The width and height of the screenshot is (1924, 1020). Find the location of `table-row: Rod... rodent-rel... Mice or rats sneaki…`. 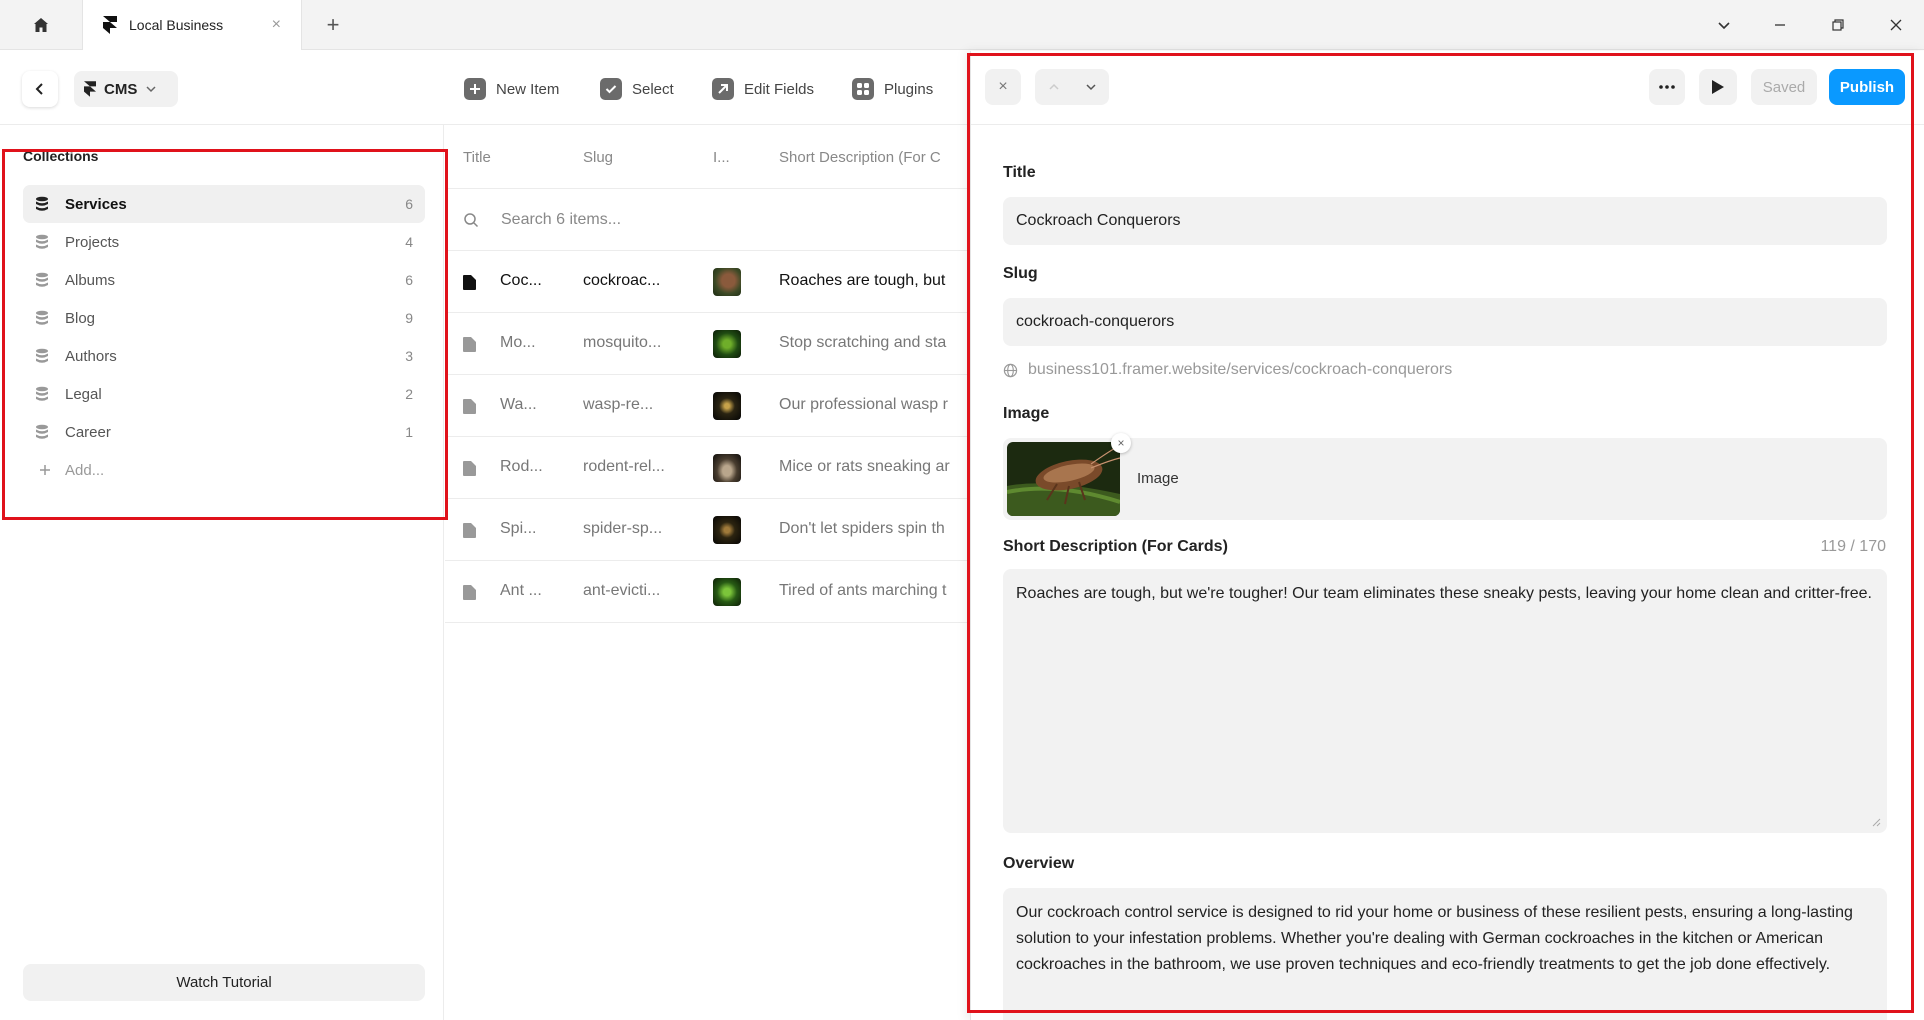

table-row: Rod... rodent-rel... Mice or rats sneaki… is located at coordinates (707, 468).